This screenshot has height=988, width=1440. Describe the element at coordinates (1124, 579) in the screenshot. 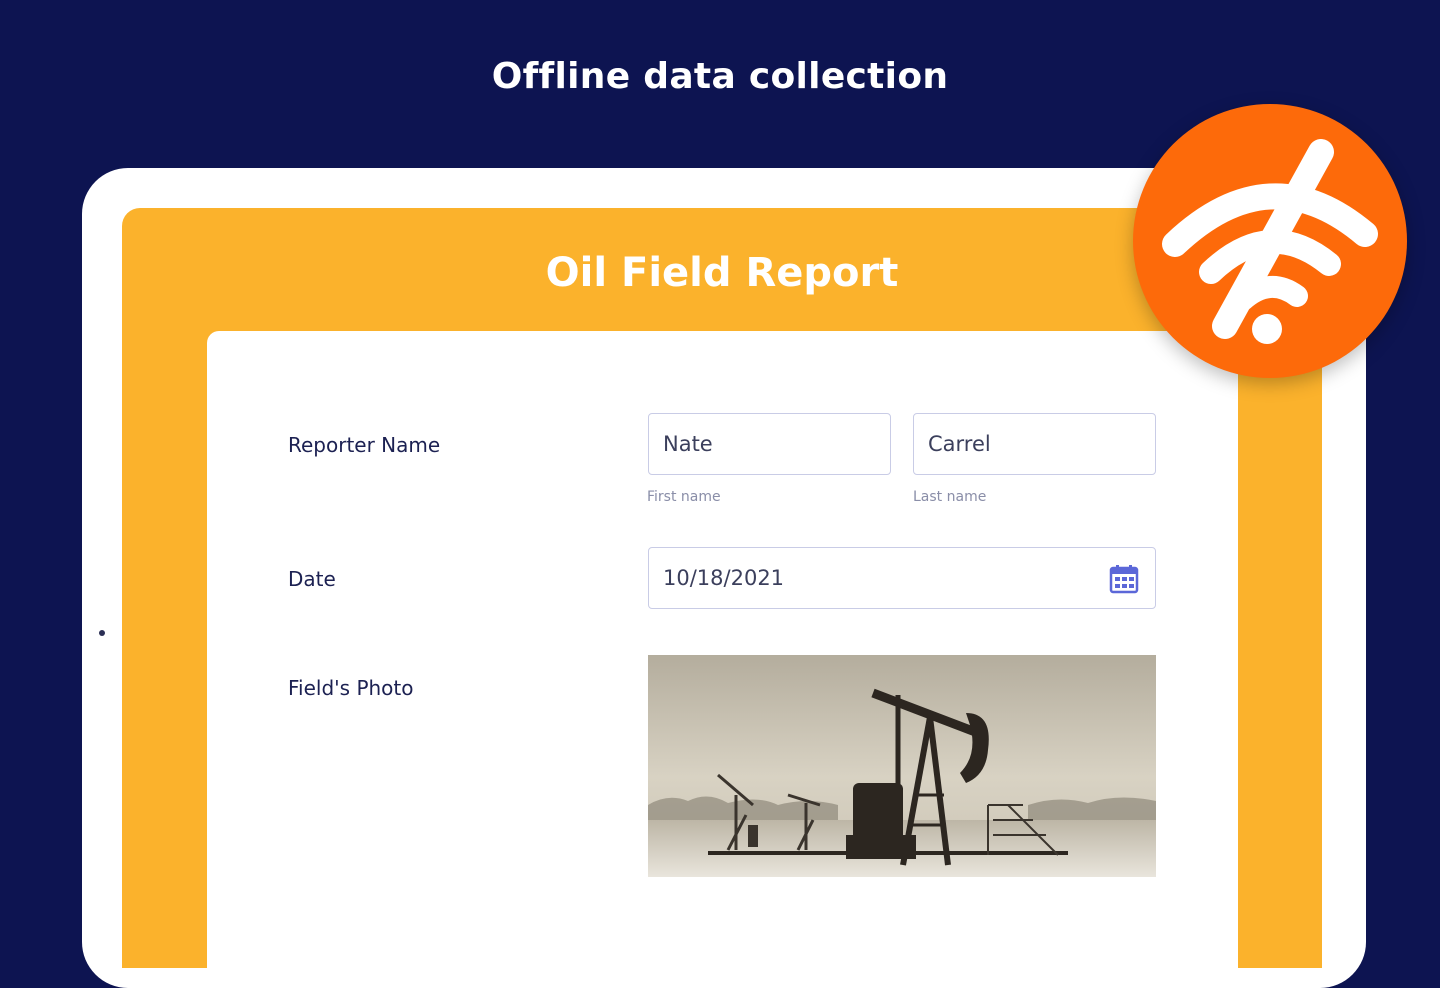

I see `calendar-icon` at that location.